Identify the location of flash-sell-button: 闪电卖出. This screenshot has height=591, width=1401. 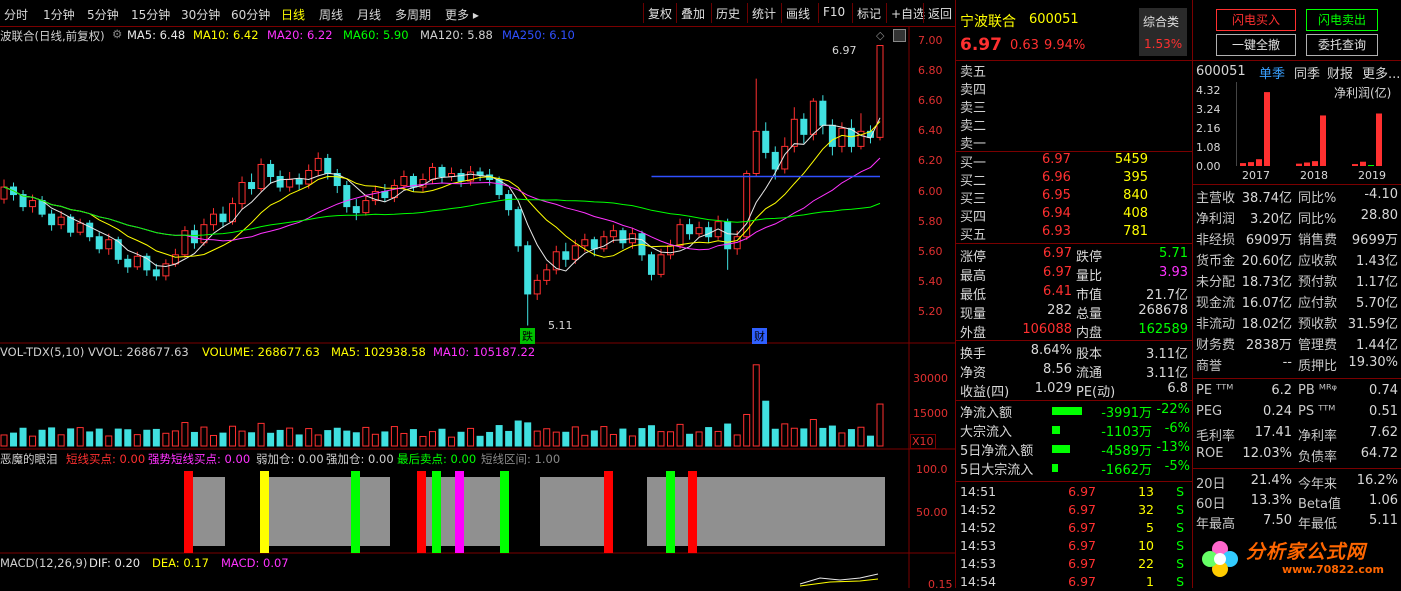
(1342, 20).